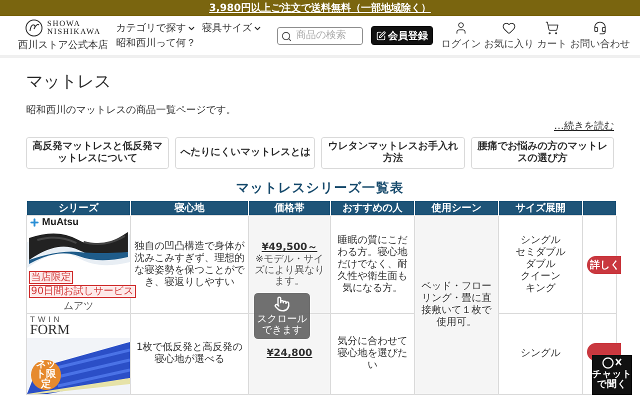 Image resolution: width=640 pixels, height=400 pixels. What do you see at coordinates (540, 264) in the screenshot?
I see `size-label: ダブル` at bounding box center [540, 264].